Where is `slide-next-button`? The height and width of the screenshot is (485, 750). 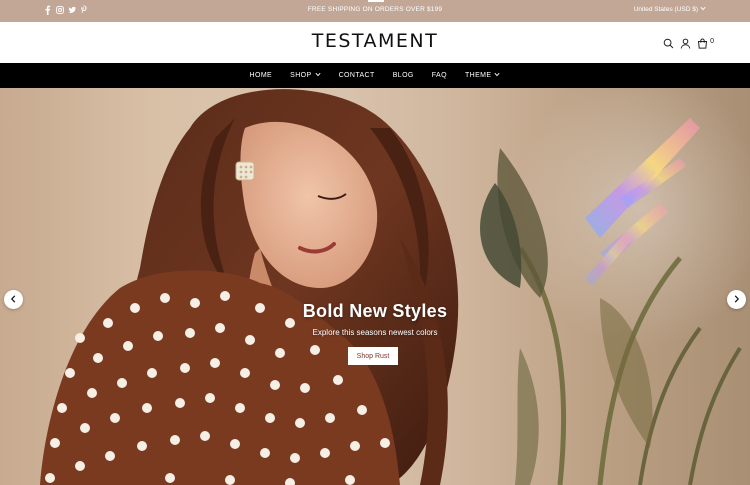 slide-next-button is located at coordinates (736, 299).